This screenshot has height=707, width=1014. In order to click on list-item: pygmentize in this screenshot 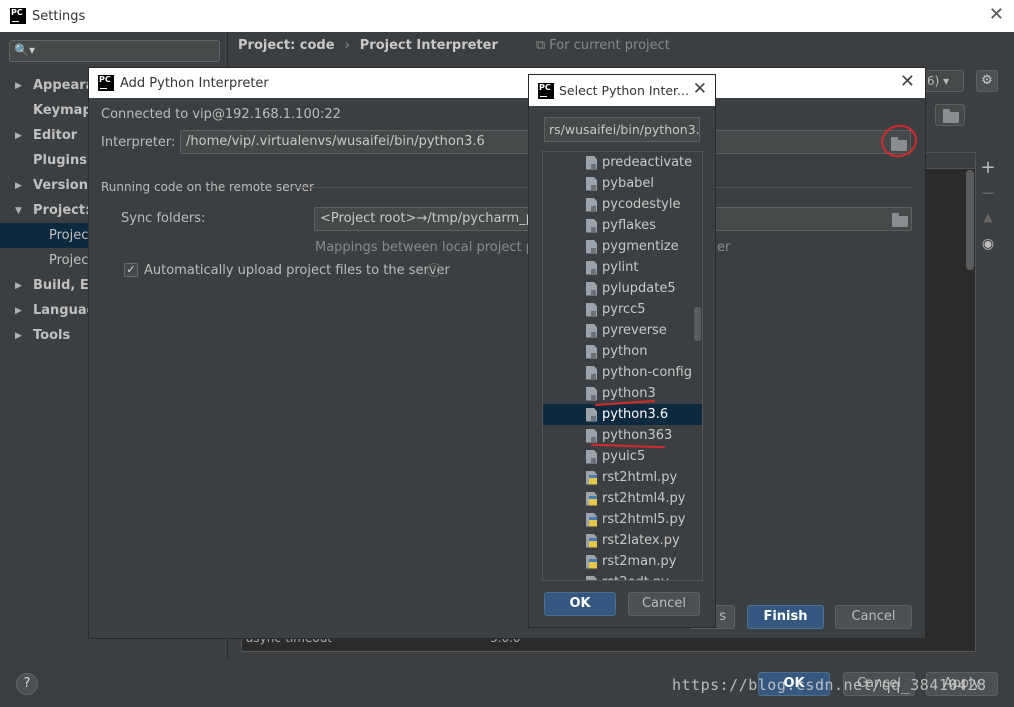, I will do `click(622, 246)`.